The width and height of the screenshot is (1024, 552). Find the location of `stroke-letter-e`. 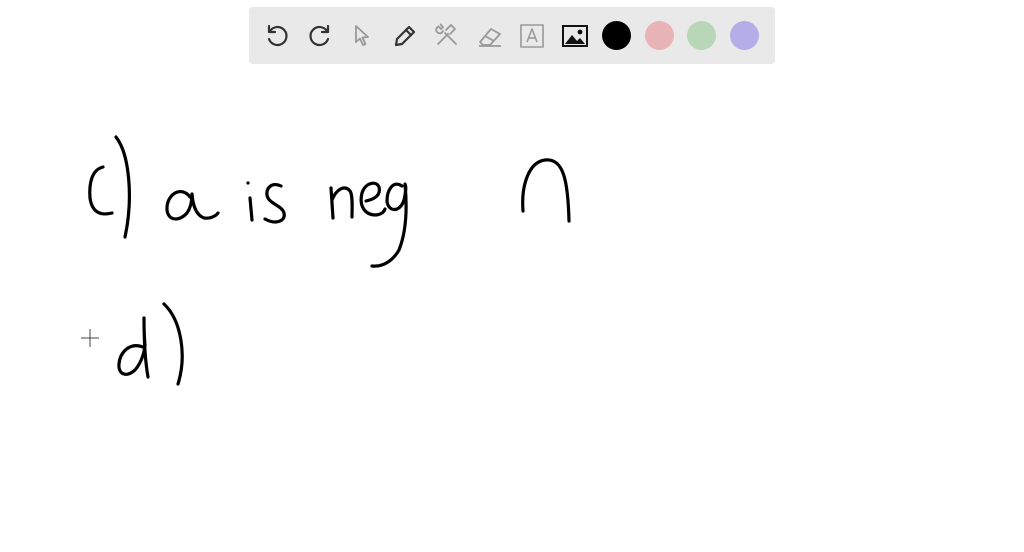

stroke-letter-e is located at coordinates (373, 199).